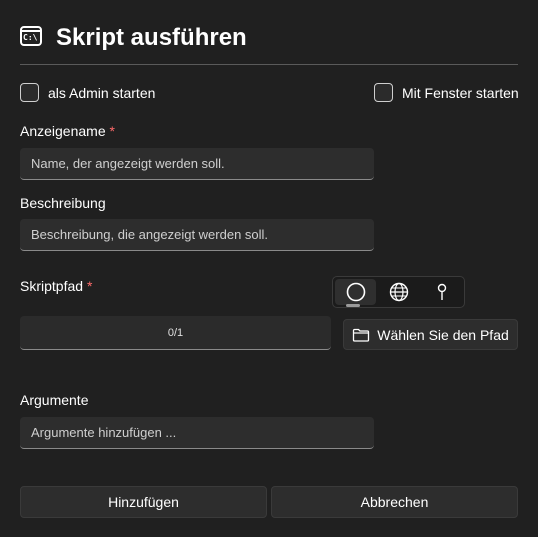  I want to click on header-divider, so click(269, 64).